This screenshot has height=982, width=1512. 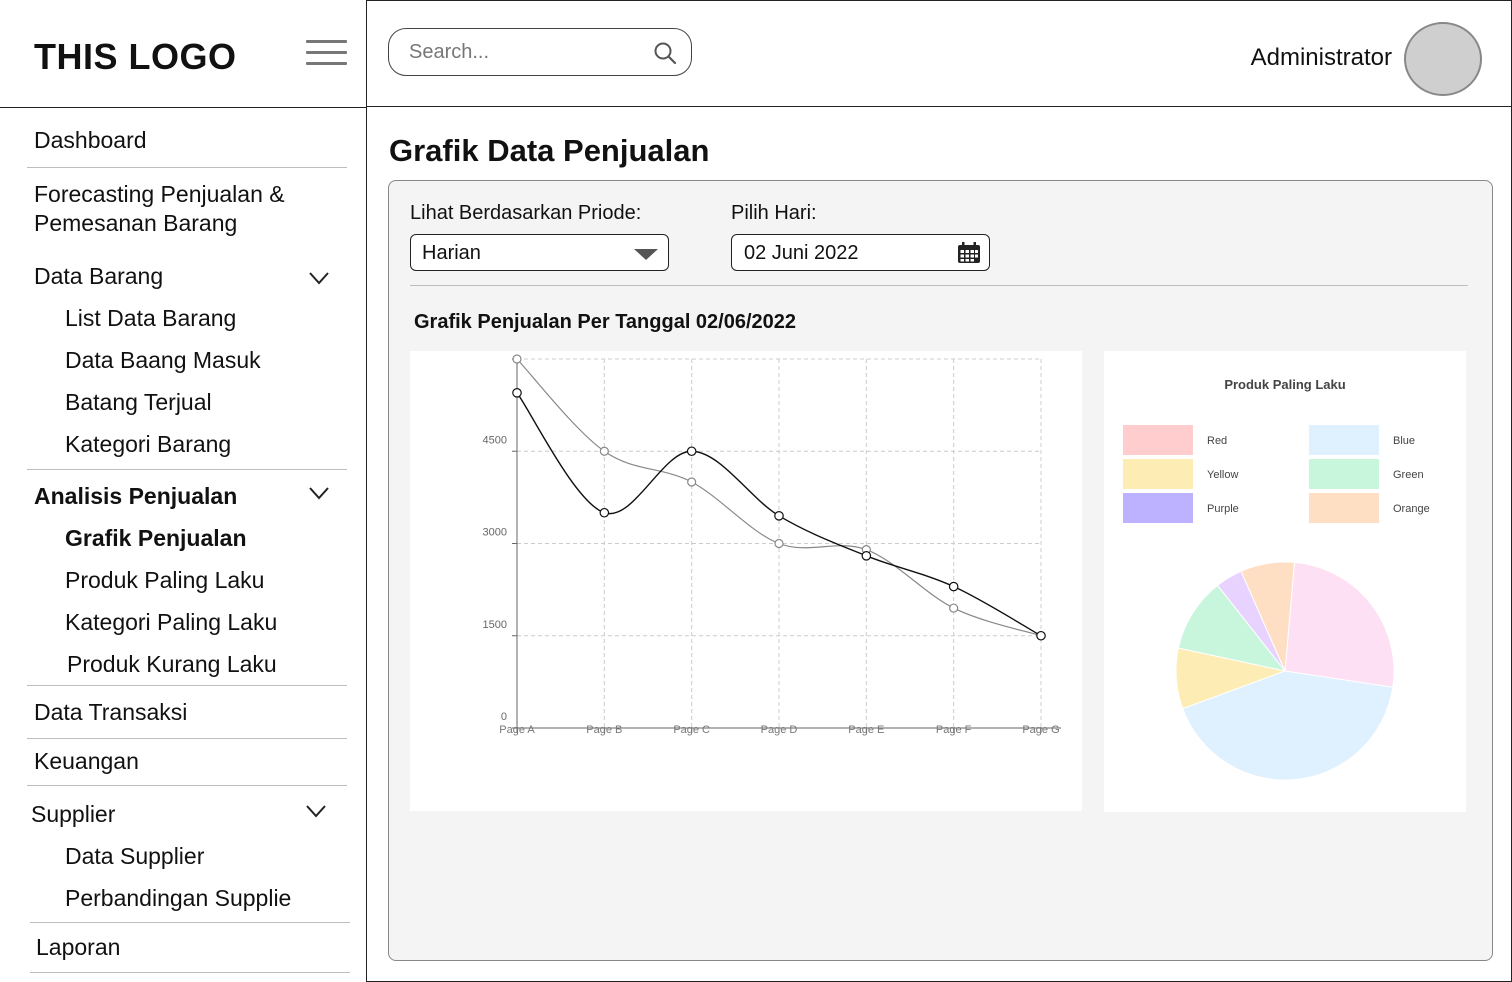 I want to click on legend-label: Red, so click(x=1217, y=441).